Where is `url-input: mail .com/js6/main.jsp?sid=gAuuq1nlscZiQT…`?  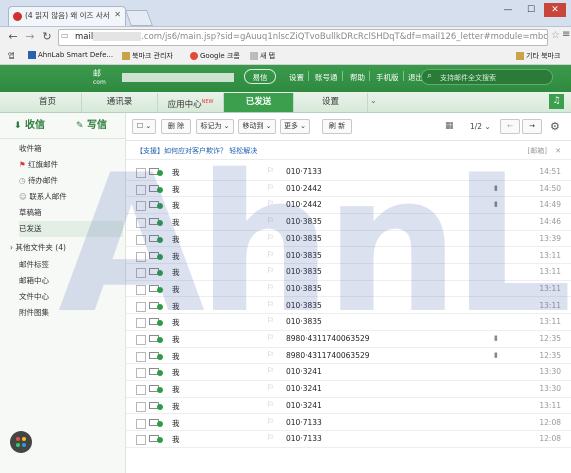
url-input: mail .com/js6/main.jsp?sid=gAuuq1nlscZiQT… is located at coordinates (303, 37).